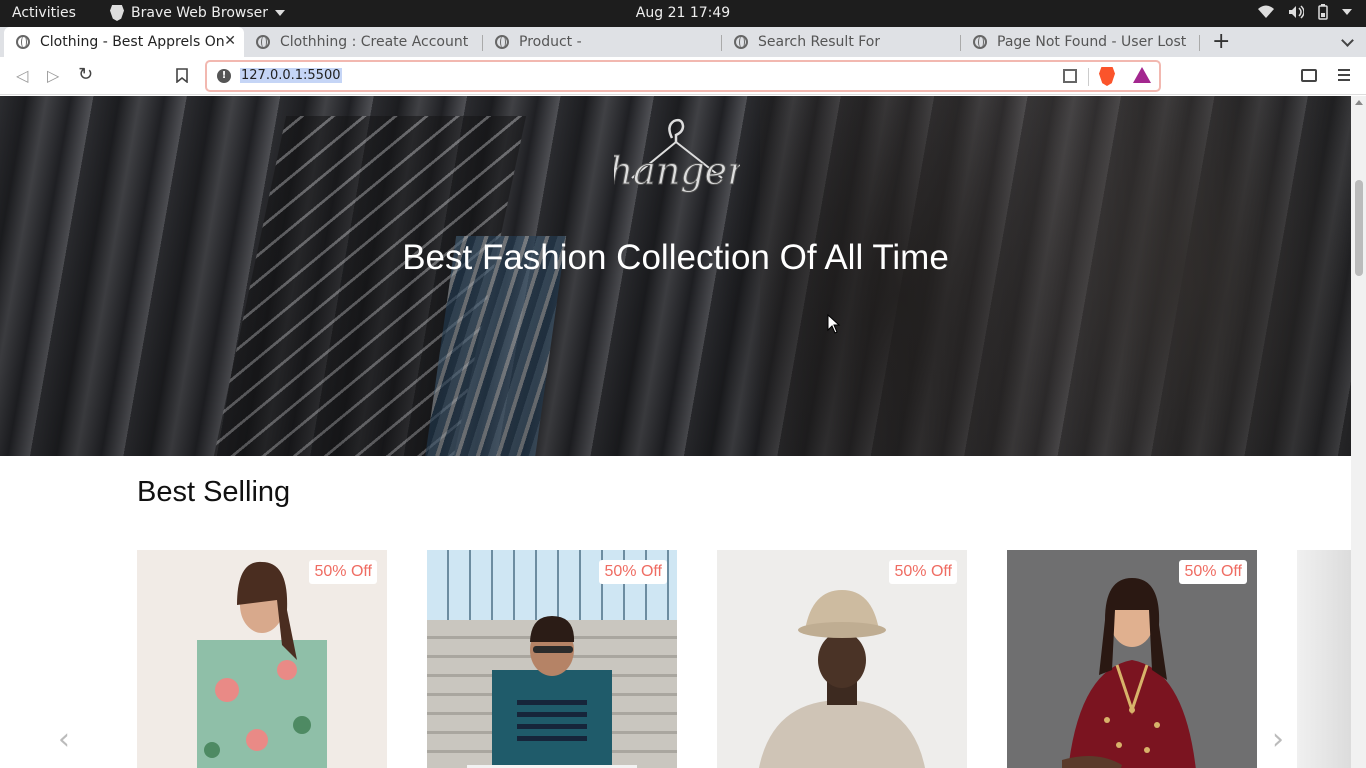 The height and width of the screenshot is (768, 1366). Describe the element at coordinates (1199, 43) in the screenshot. I see `tab-separator` at that location.